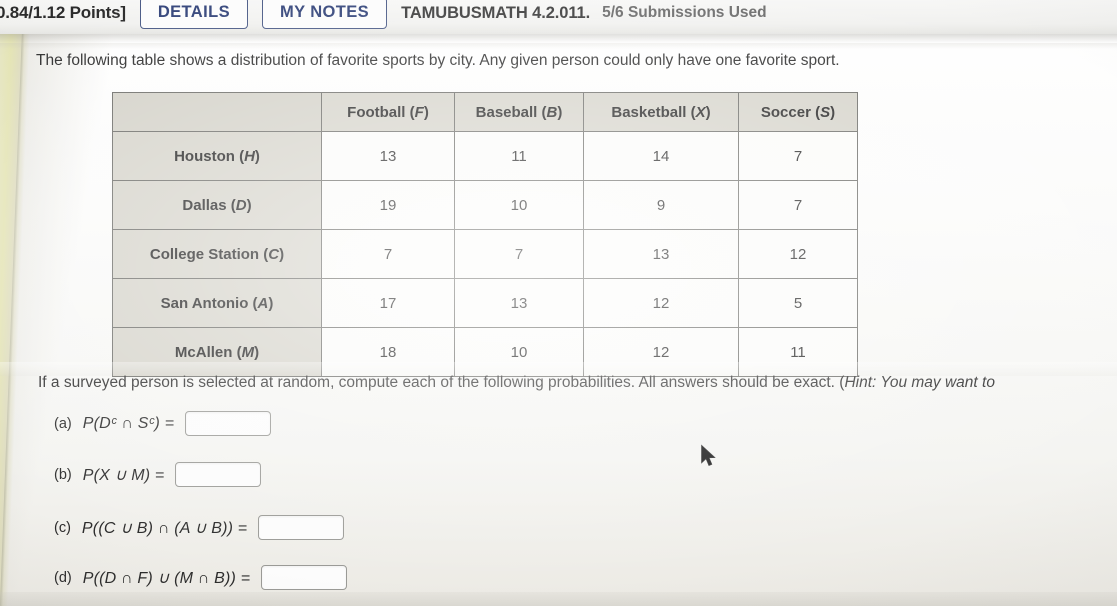 The width and height of the screenshot is (1117, 606). What do you see at coordinates (388, 254) in the screenshot?
I see `cell-college-station-football: 7` at bounding box center [388, 254].